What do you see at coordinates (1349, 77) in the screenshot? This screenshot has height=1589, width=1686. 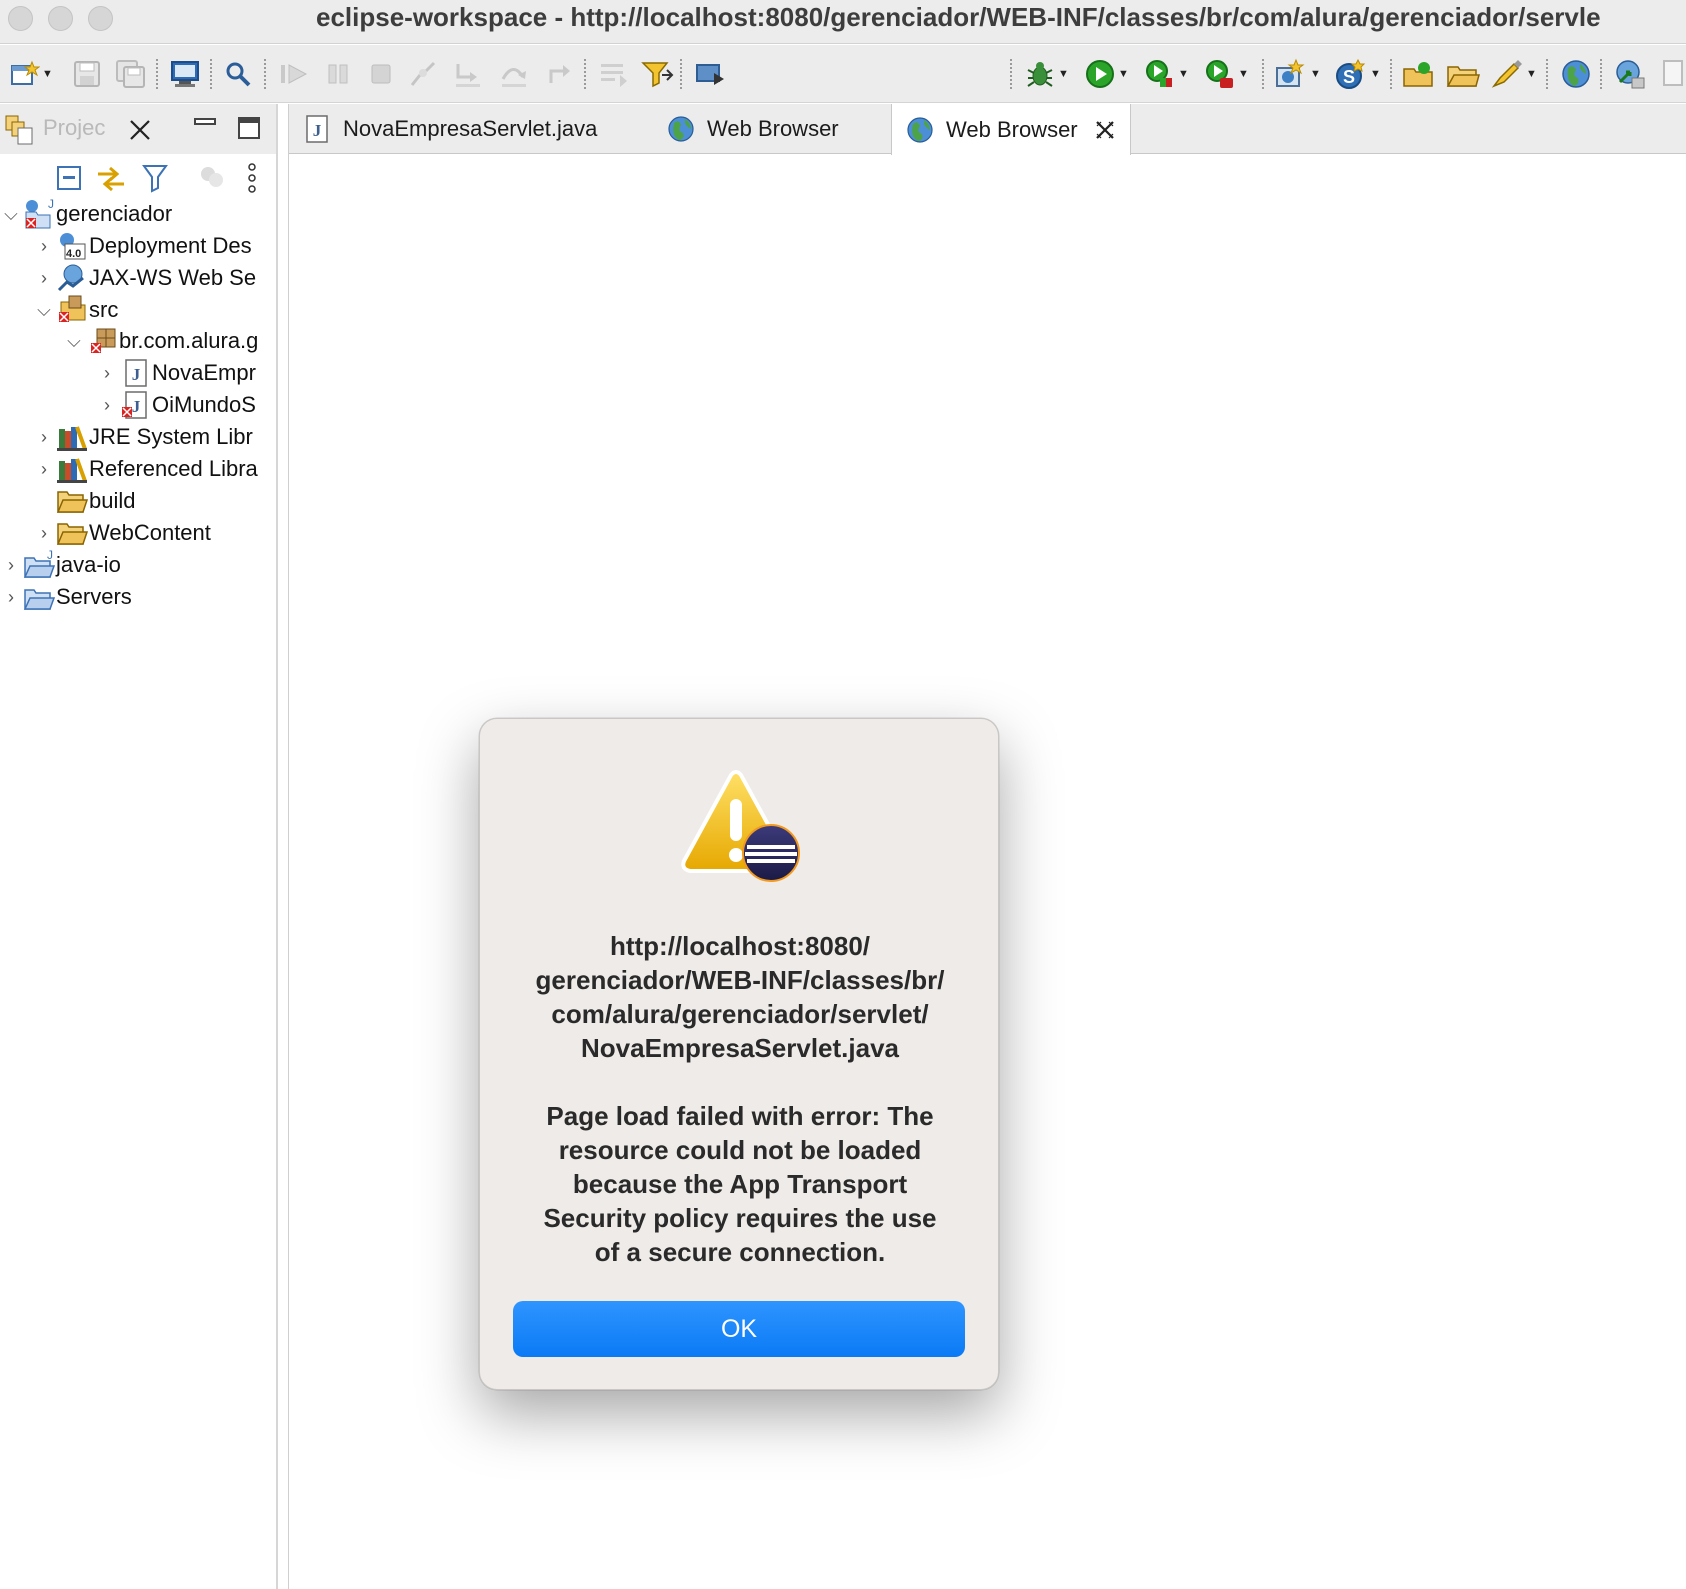 I see `svg-text: S` at bounding box center [1349, 77].